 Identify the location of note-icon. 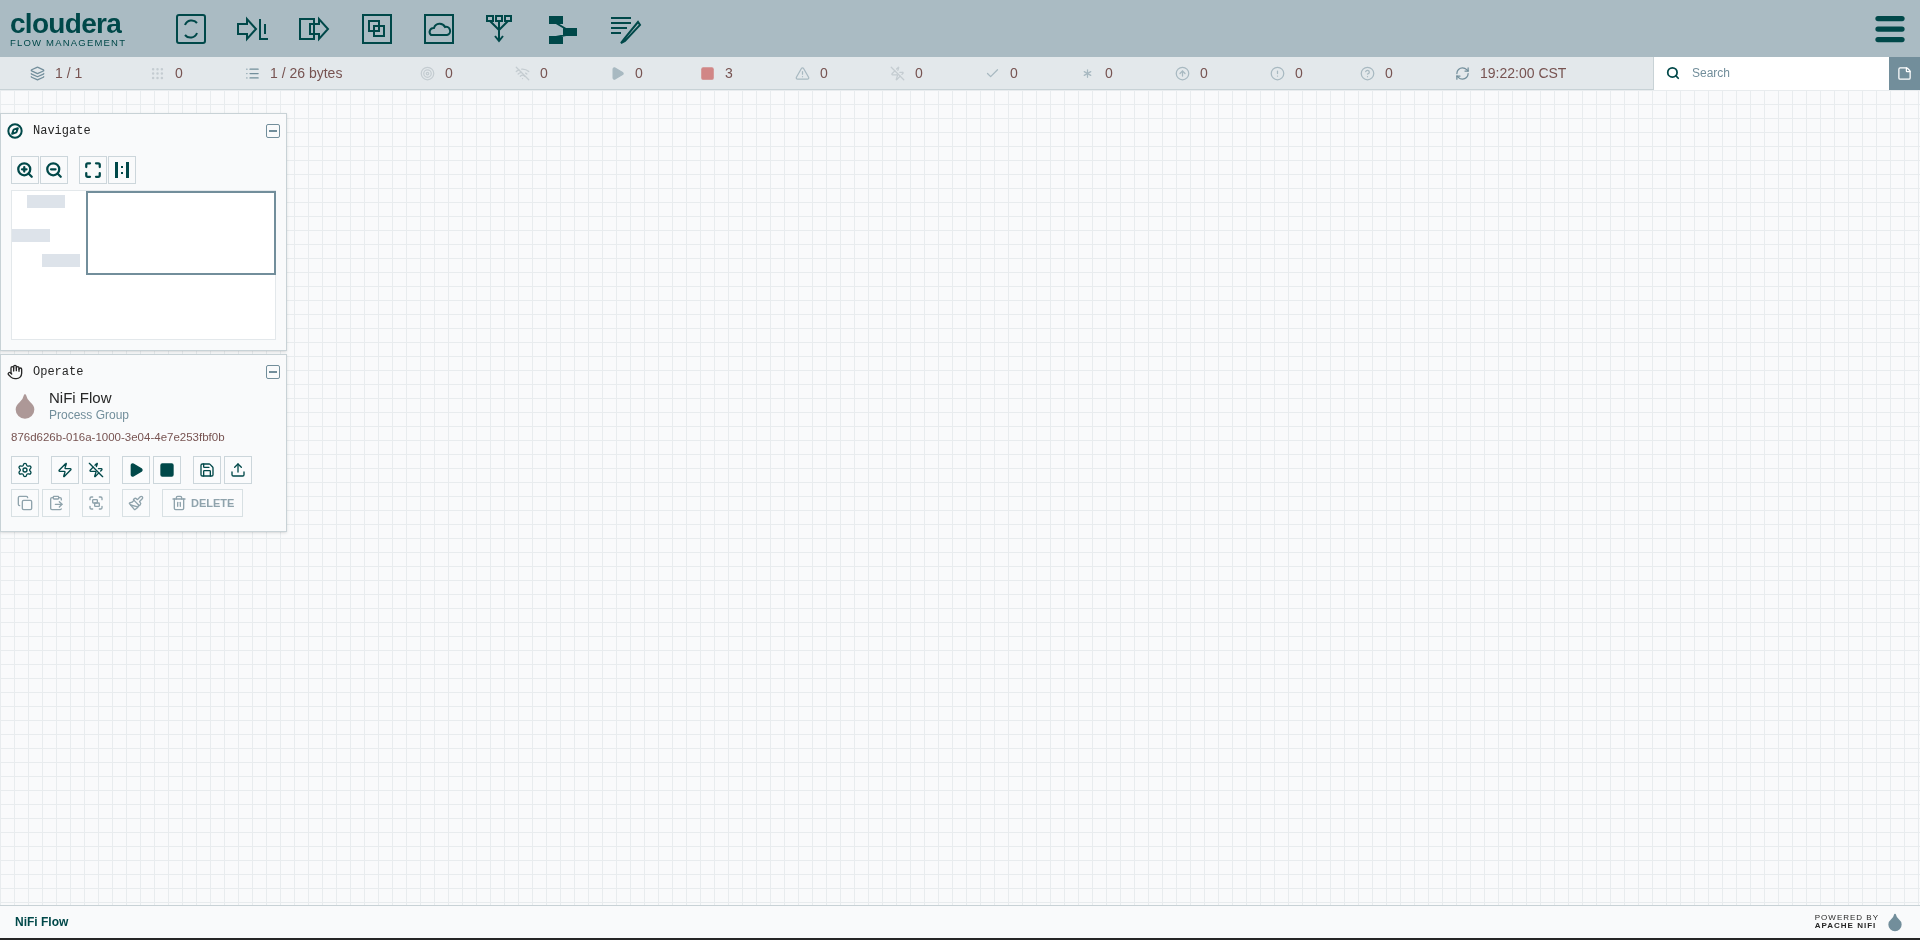
(1904, 73).